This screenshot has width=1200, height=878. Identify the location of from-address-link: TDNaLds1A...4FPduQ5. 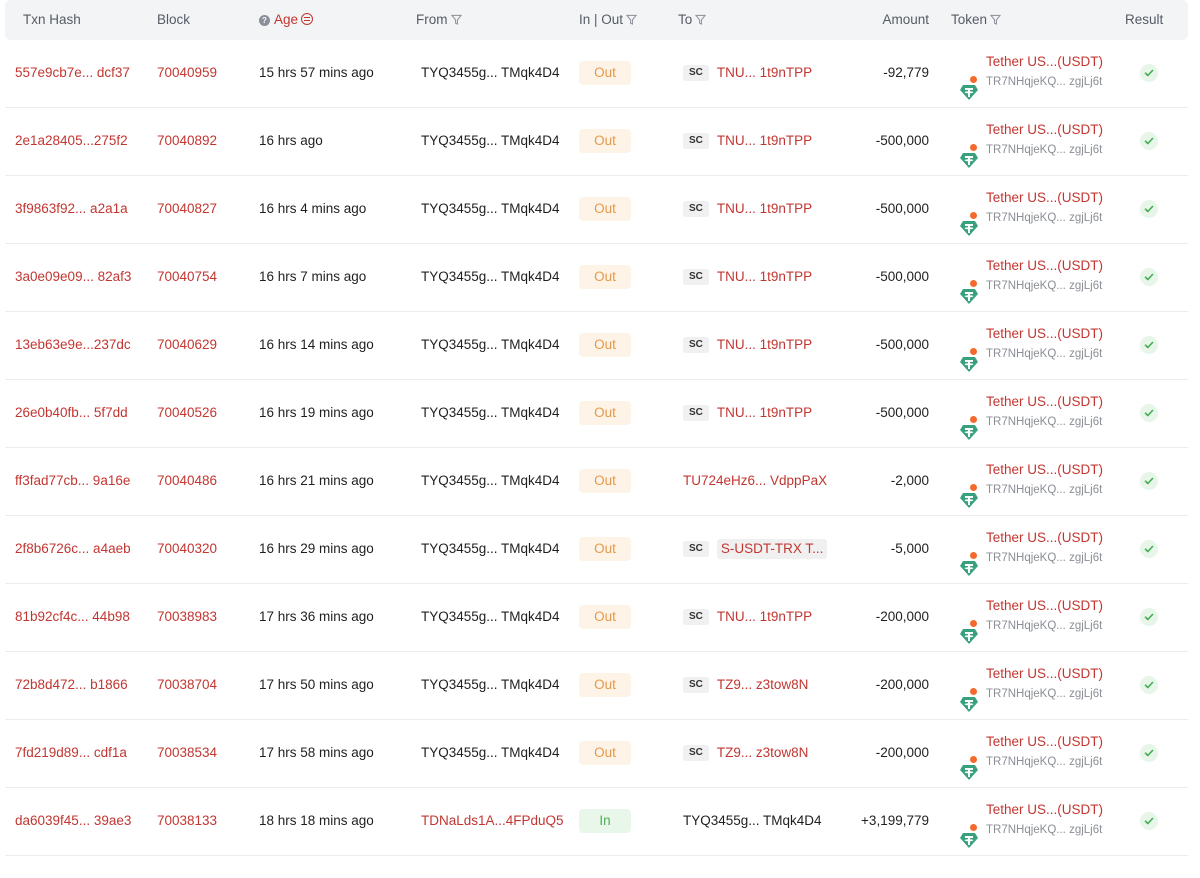
(492, 821).